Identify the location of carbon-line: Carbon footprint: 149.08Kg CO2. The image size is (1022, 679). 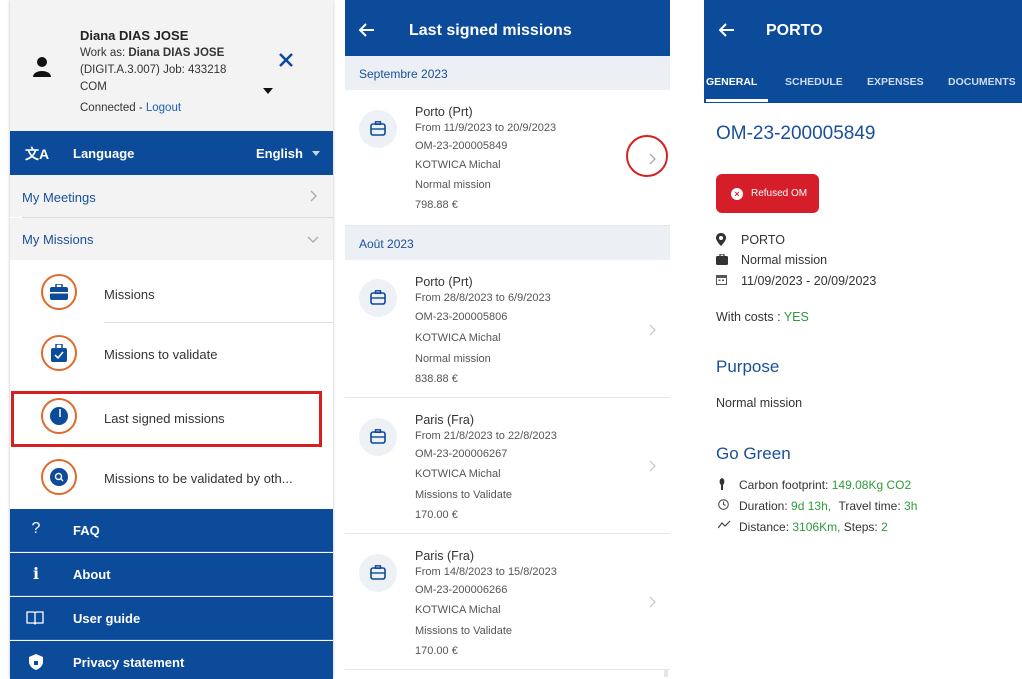
(825, 485).